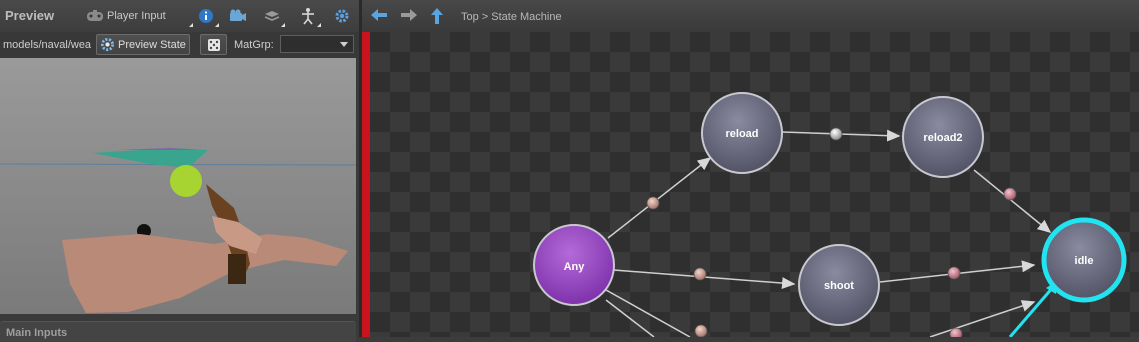 The image size is (1139, 342). I want to click on selection-pointer, so click(1033, 308).